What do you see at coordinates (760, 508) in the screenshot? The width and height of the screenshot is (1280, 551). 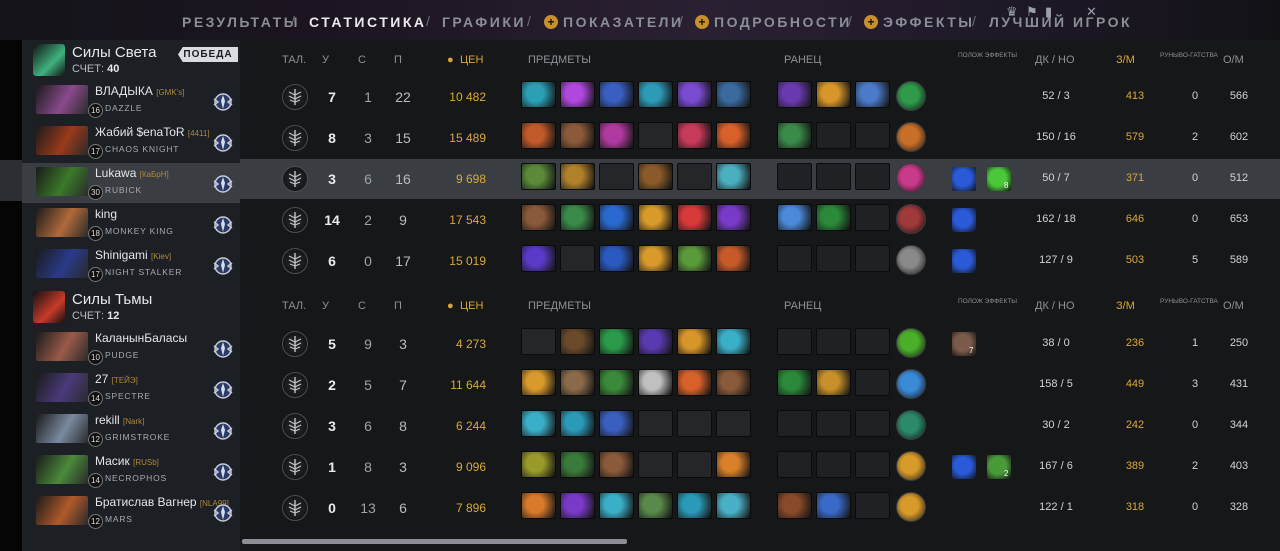 I see `table-row: 0 13 6 7 896 122 / 1 318 0 328` at bounding box center [760, 508].